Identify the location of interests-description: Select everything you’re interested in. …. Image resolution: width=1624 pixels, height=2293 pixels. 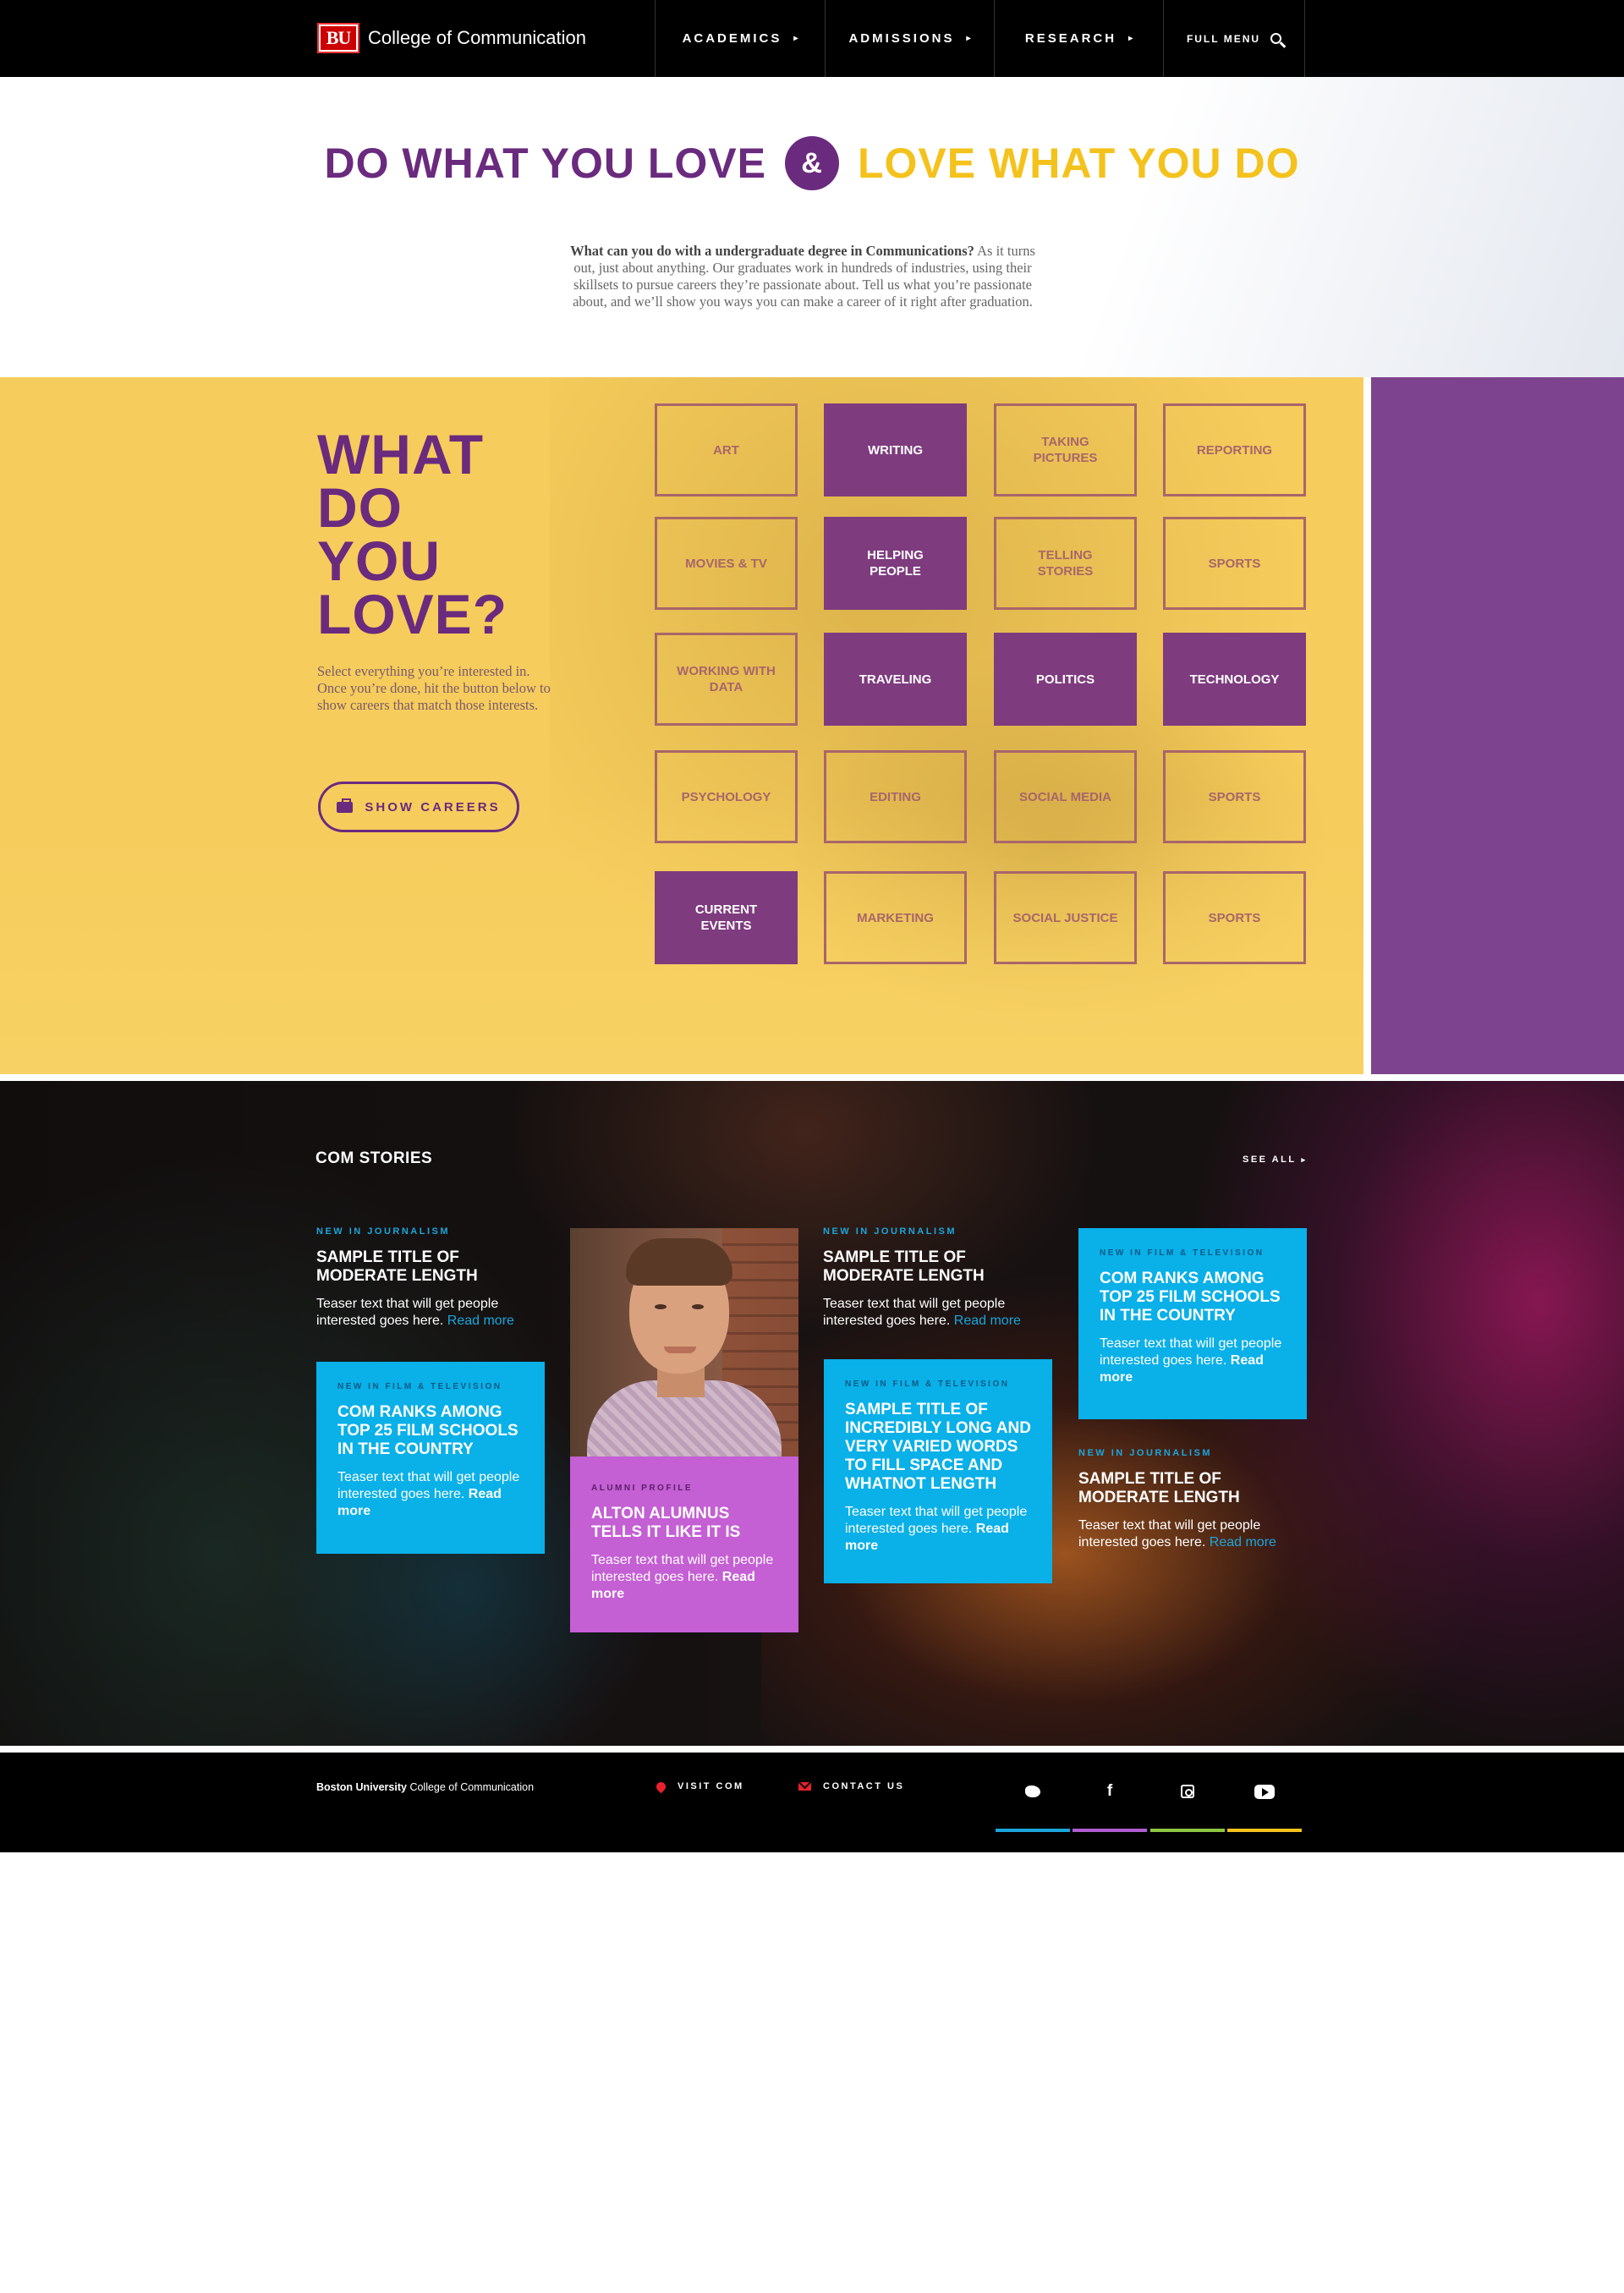
(434, 688).